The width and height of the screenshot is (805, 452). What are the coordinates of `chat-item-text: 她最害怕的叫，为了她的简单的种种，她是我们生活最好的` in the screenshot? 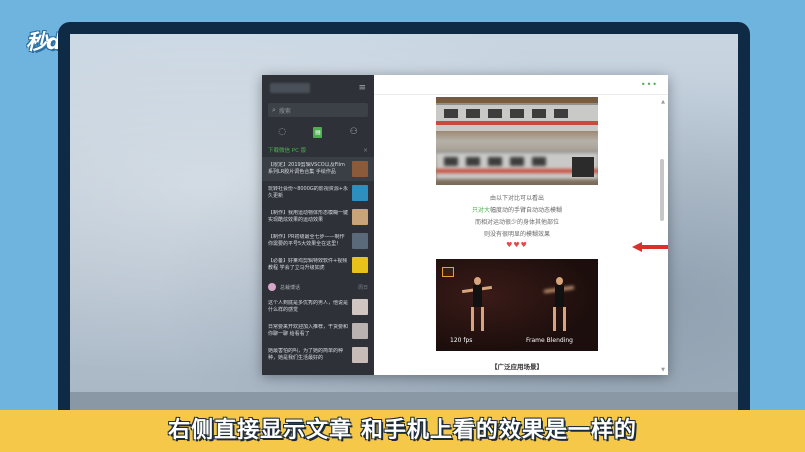 It's located at (306, 354).